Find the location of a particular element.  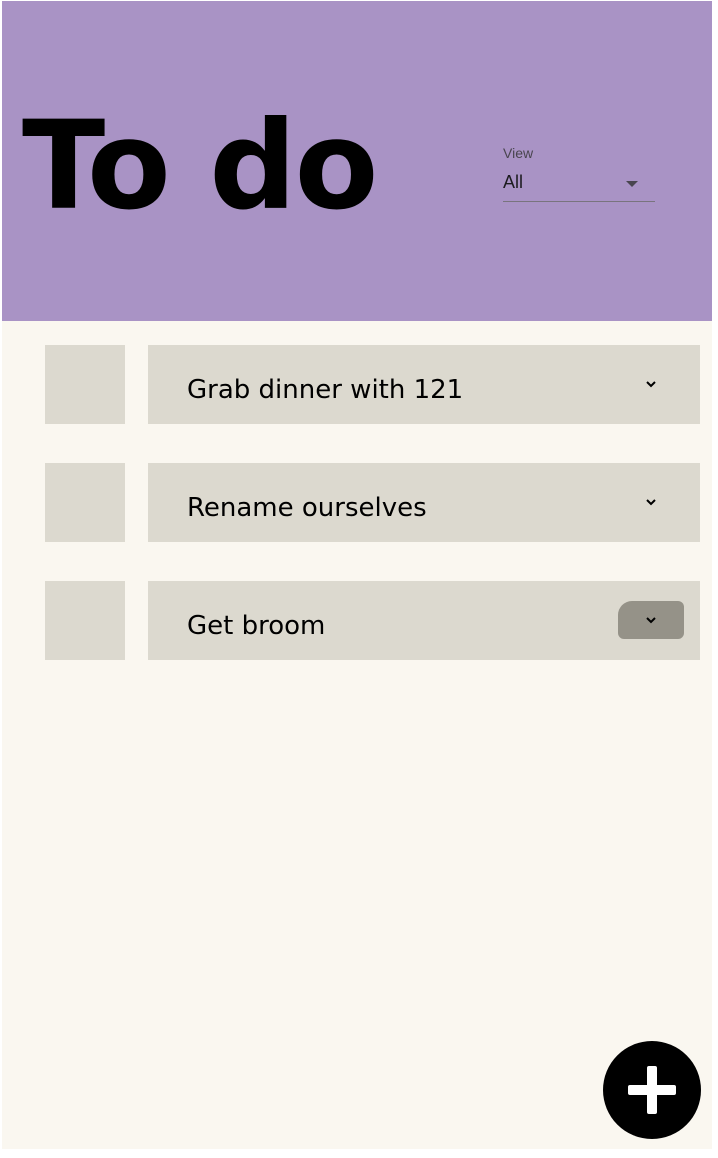

task-item: Get broom is located at coordinates (357, 620).